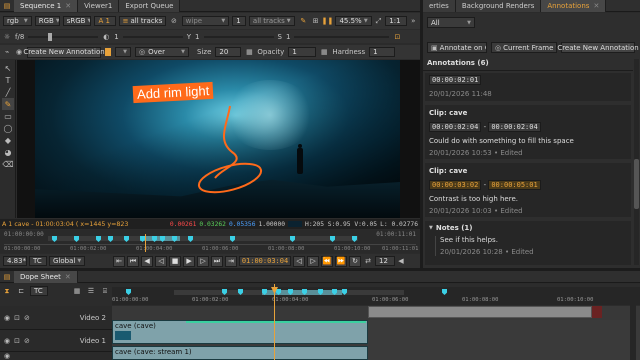 The width and height of the screenshot is (640, 360). Describe the element at coordinates (313, 261) in the screenshot. I see `step-fwd-button: ▷` at that location.